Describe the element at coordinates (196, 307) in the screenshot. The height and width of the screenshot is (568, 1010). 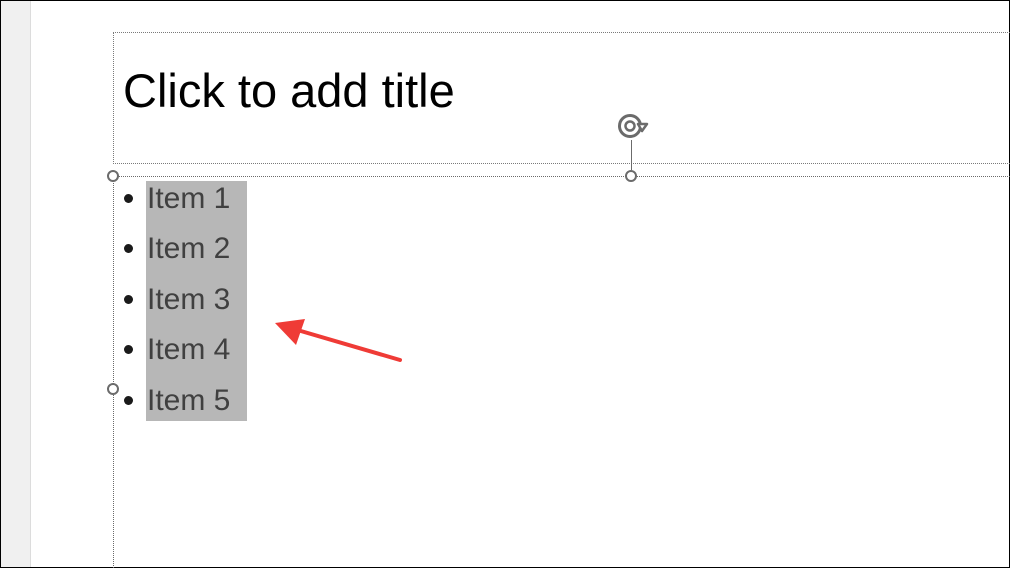
I see `list-item-text: Item 3` at that location.